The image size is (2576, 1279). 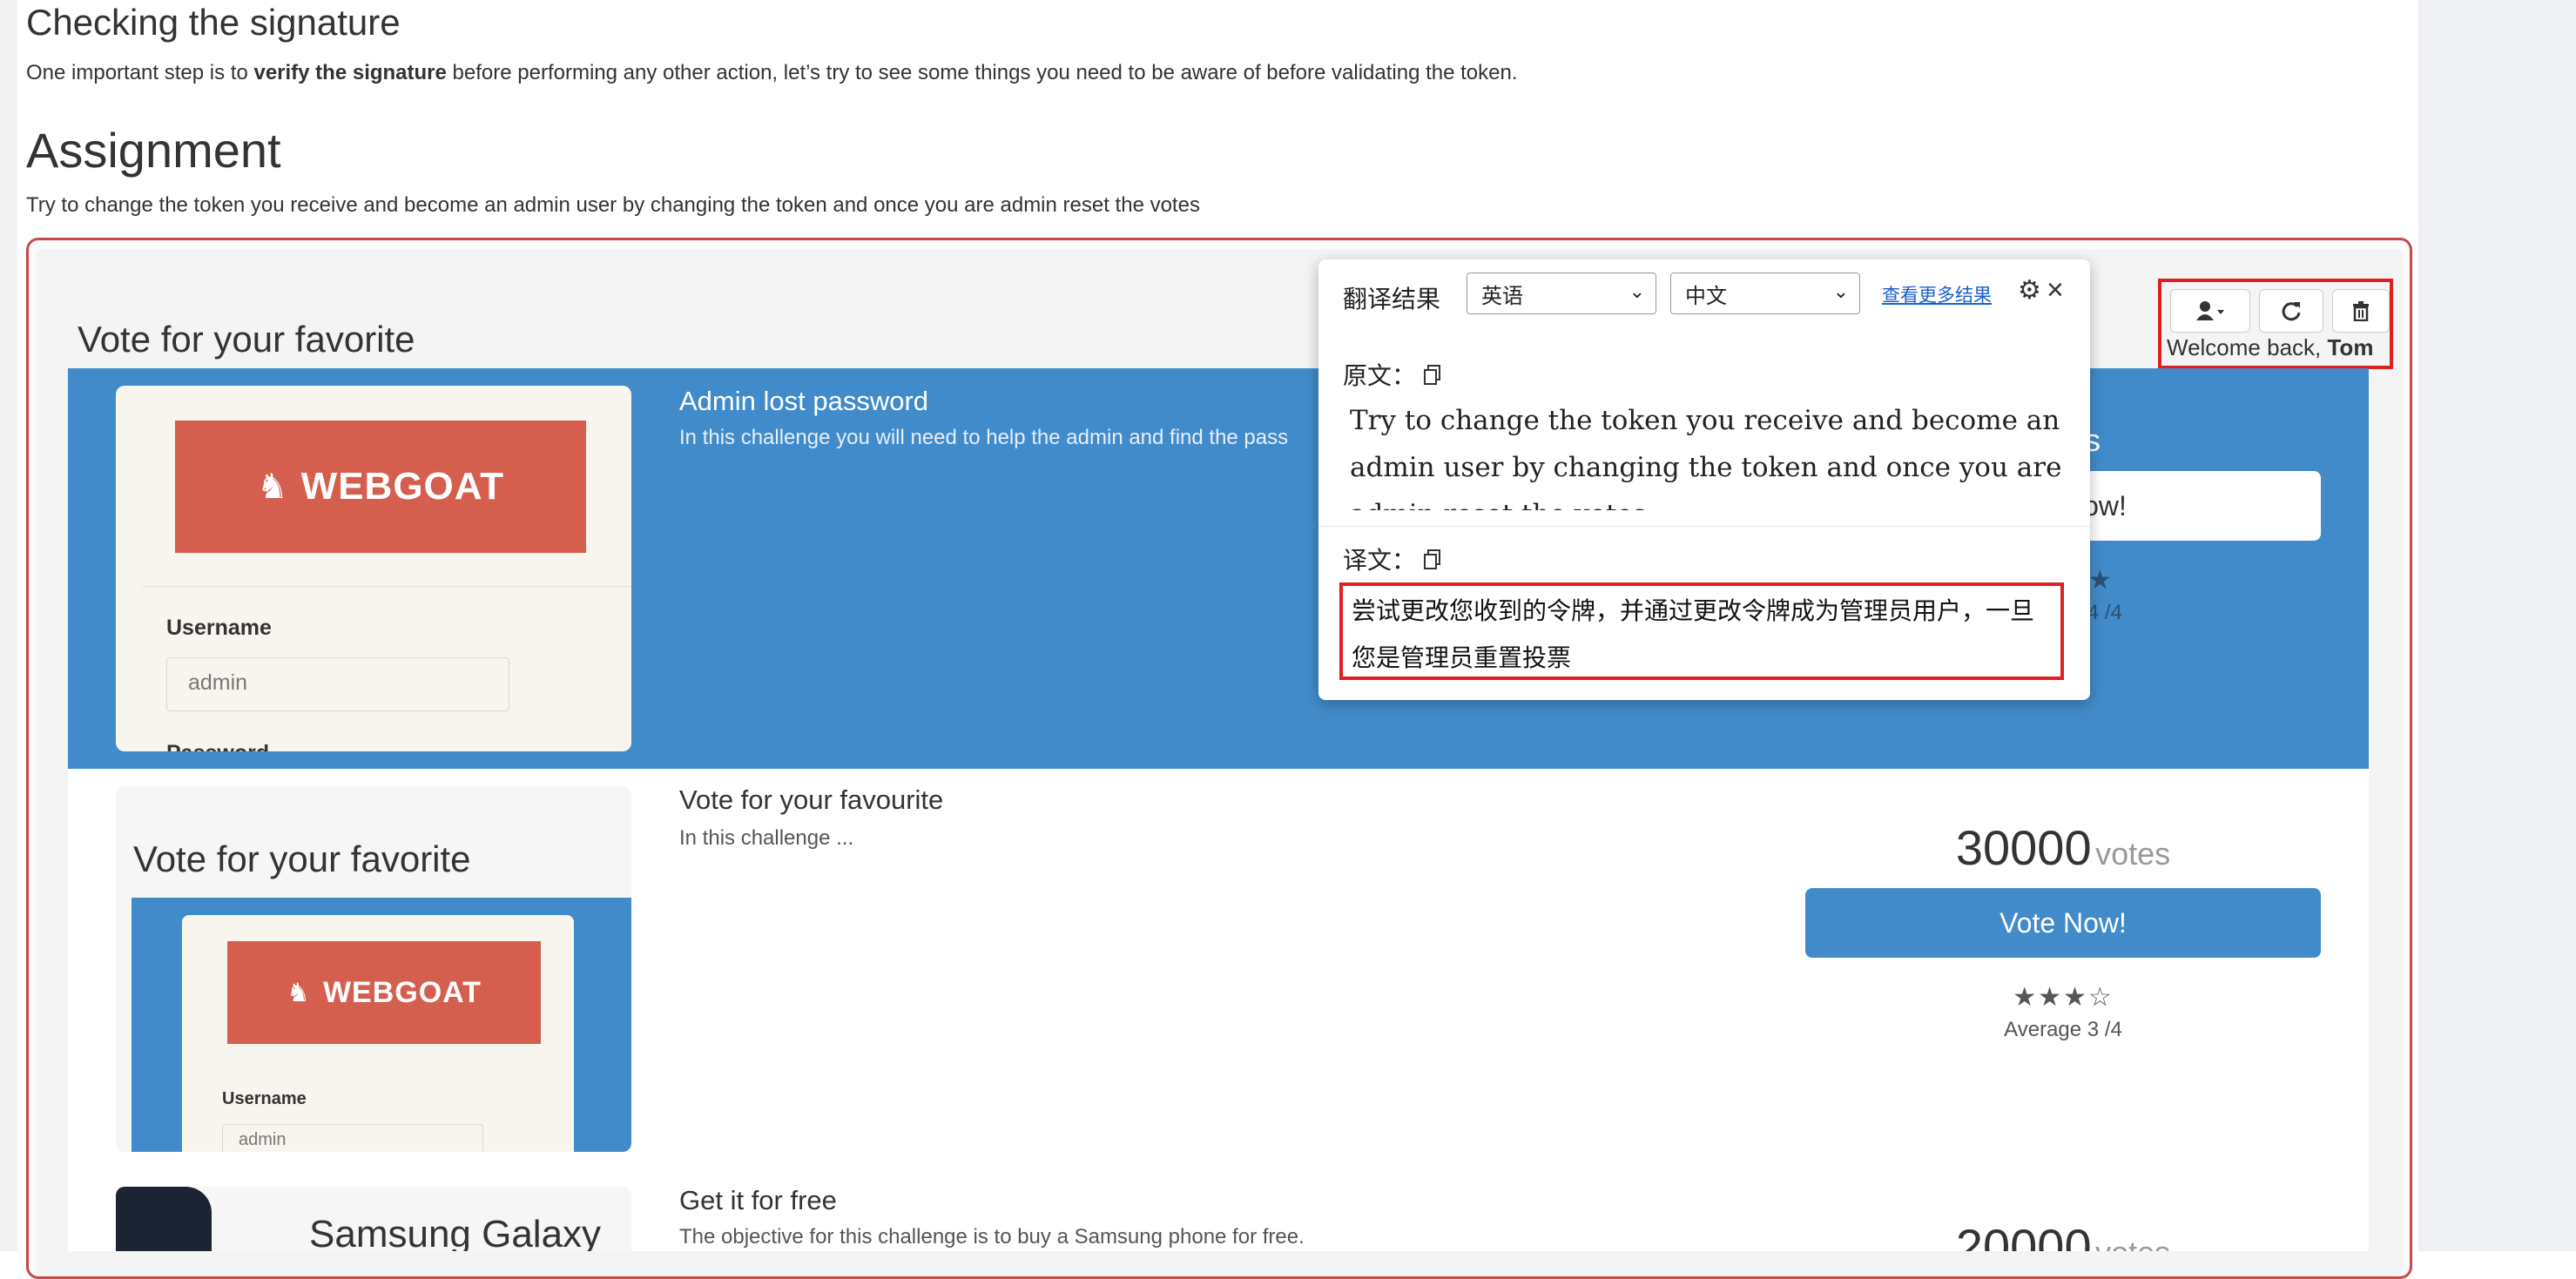 What do you see at coordinates (2030, 290) in the screenshot?
I see `settings-gear-icon: ⚙` at bounding box center [2030, 290].